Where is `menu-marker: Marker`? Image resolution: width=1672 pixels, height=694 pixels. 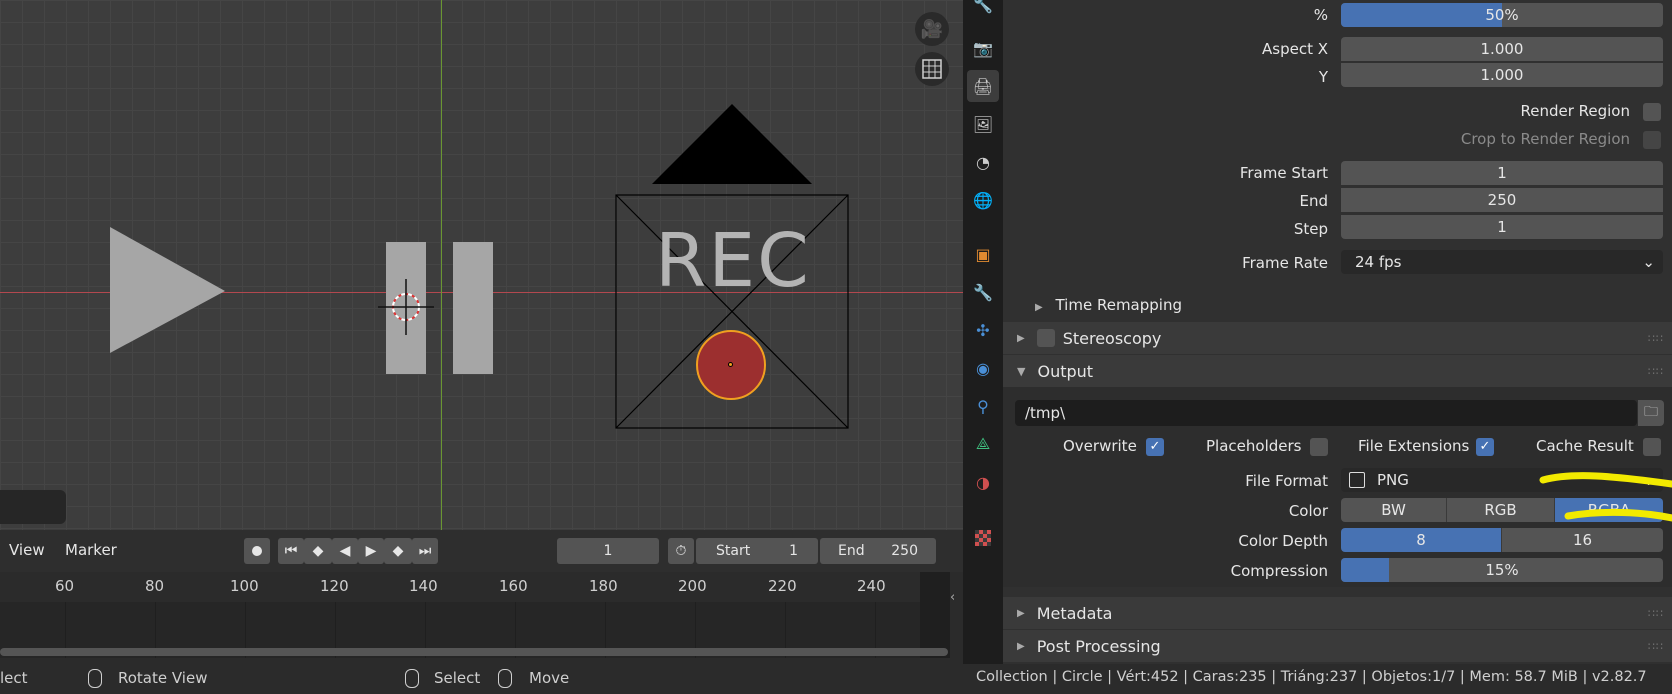 menu-marker: Marker is located at coordinates (91, 550).